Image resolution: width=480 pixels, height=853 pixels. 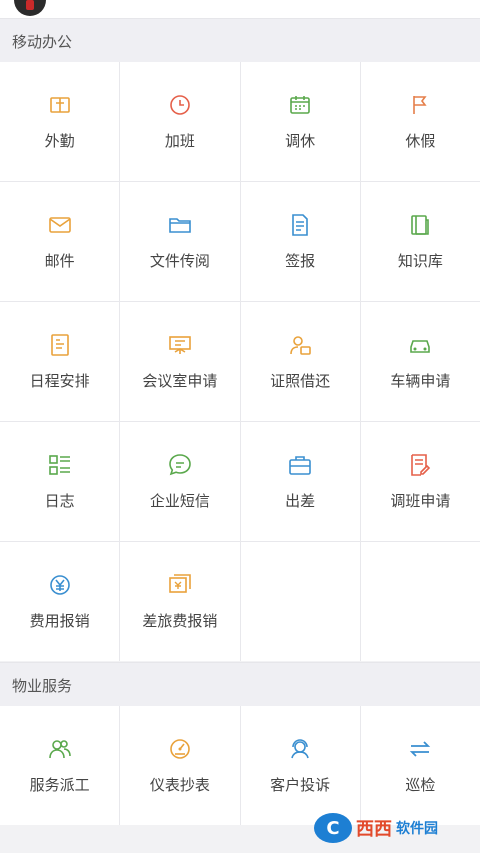 I want to click on watermark-logo: C, so click(x=333, y=828).